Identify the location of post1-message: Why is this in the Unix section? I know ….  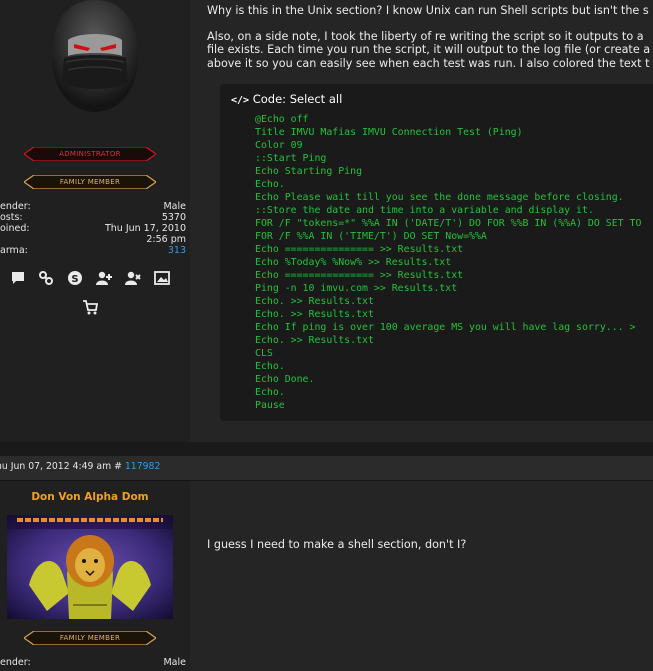
(430, 37).